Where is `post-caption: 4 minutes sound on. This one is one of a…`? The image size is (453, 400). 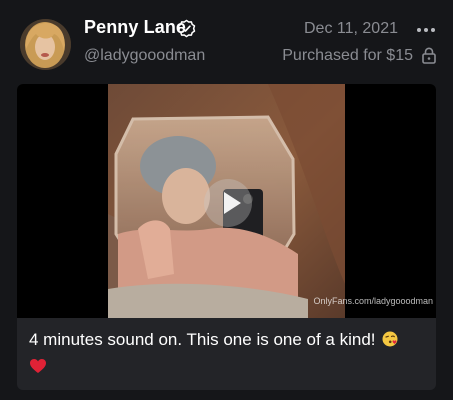
post-caption: 4 minutes sound on. This one is one of a… is located at coordinates (229, 350).